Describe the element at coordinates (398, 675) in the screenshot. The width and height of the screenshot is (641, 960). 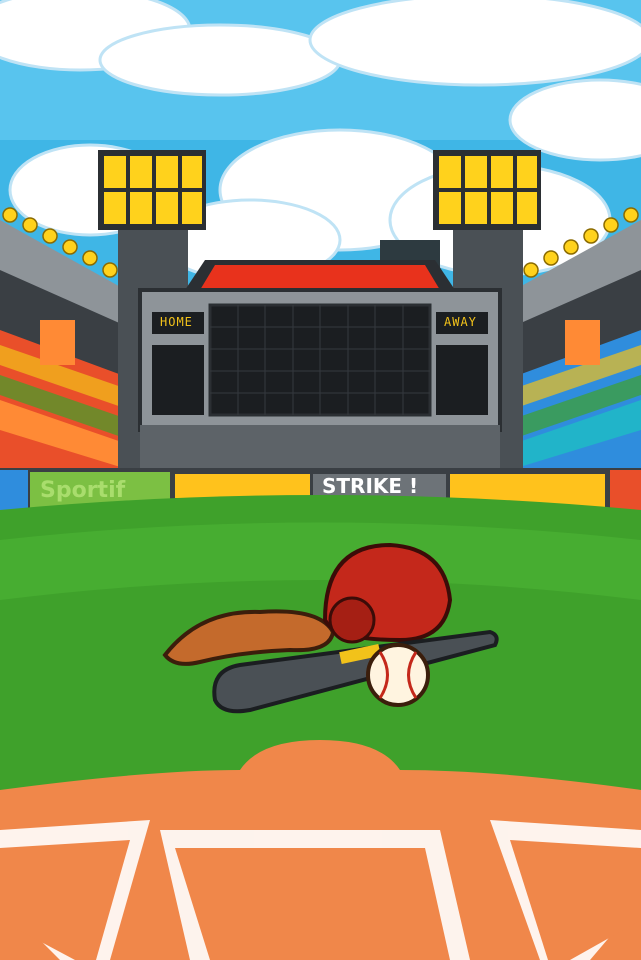
I see `baseball-icon` at that location.